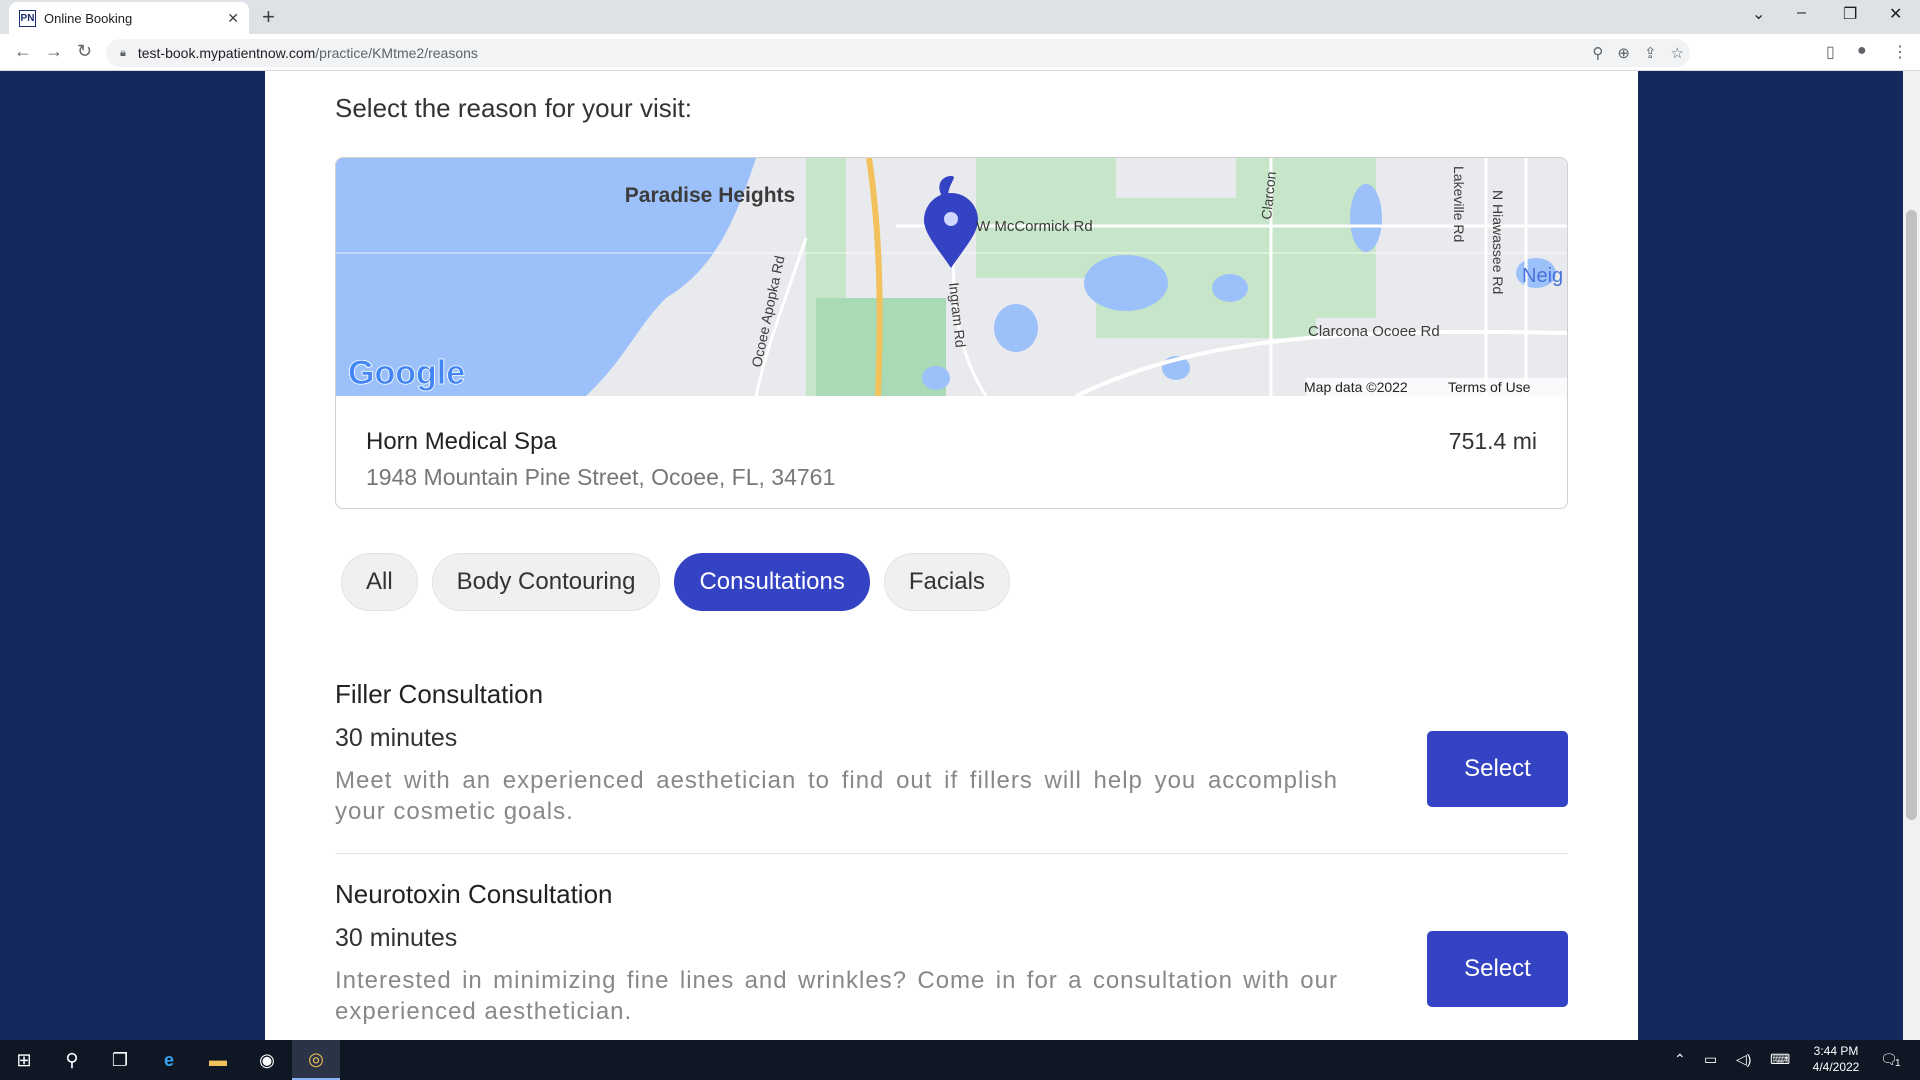 This screenshot has width=1920, height=1080. What do you see at coordinates (1911, 515) in the screenshot?
I see `scrollbar-thumb` at bounding box center [1911, 515].